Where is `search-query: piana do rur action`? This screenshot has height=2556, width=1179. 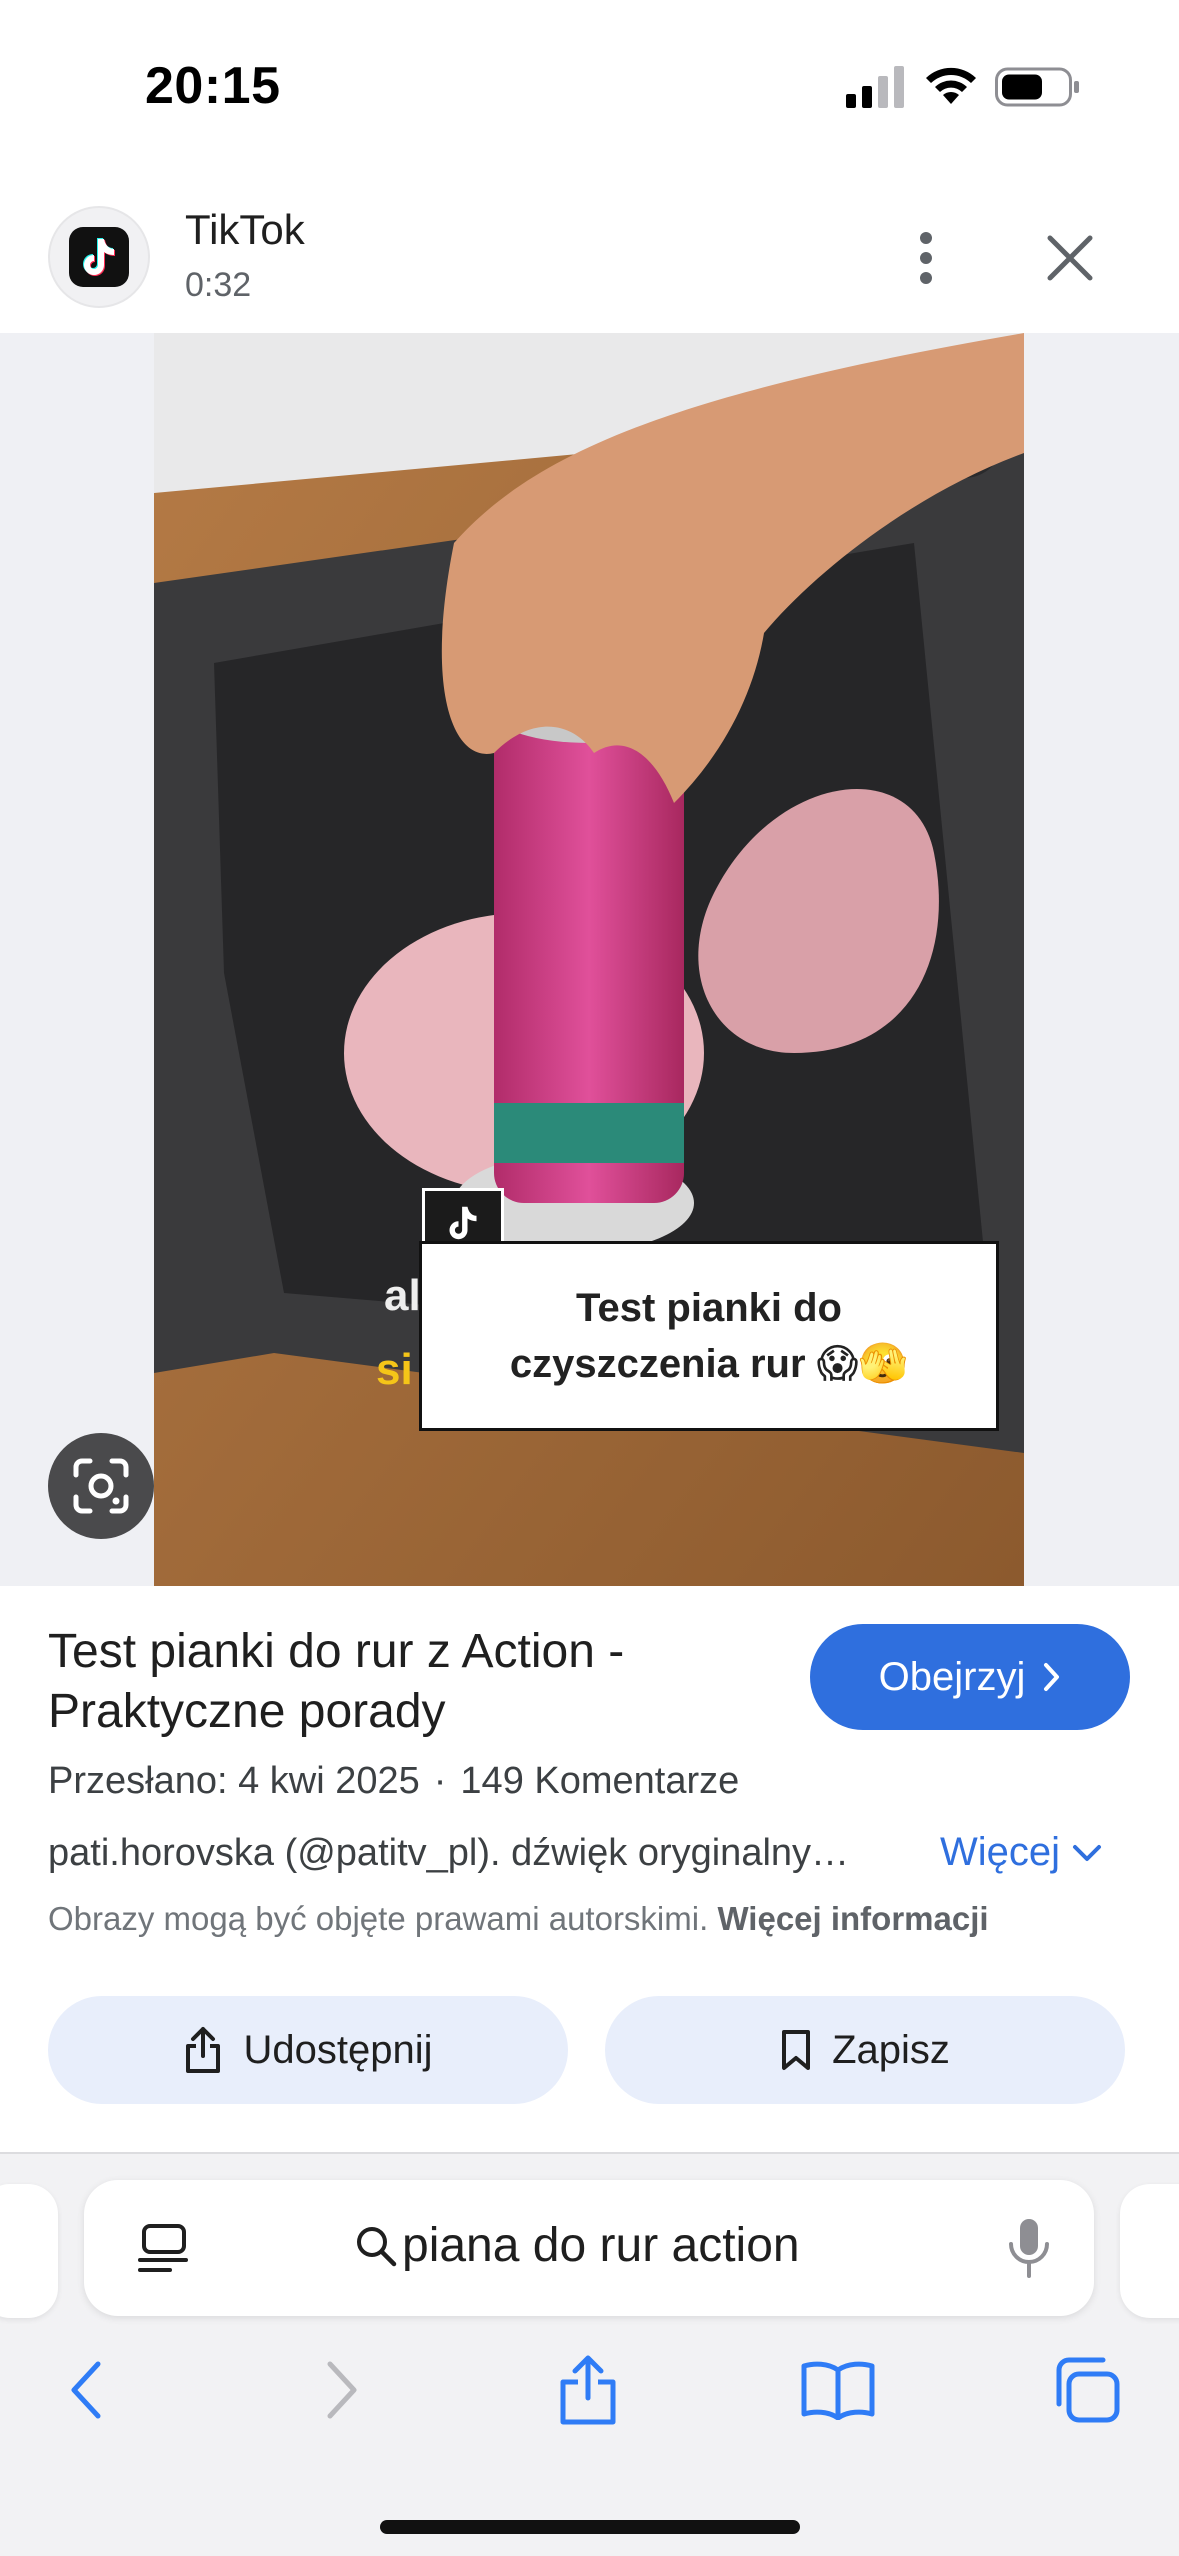 search-query: piana do rur action is located at coordinates (577, 2245).